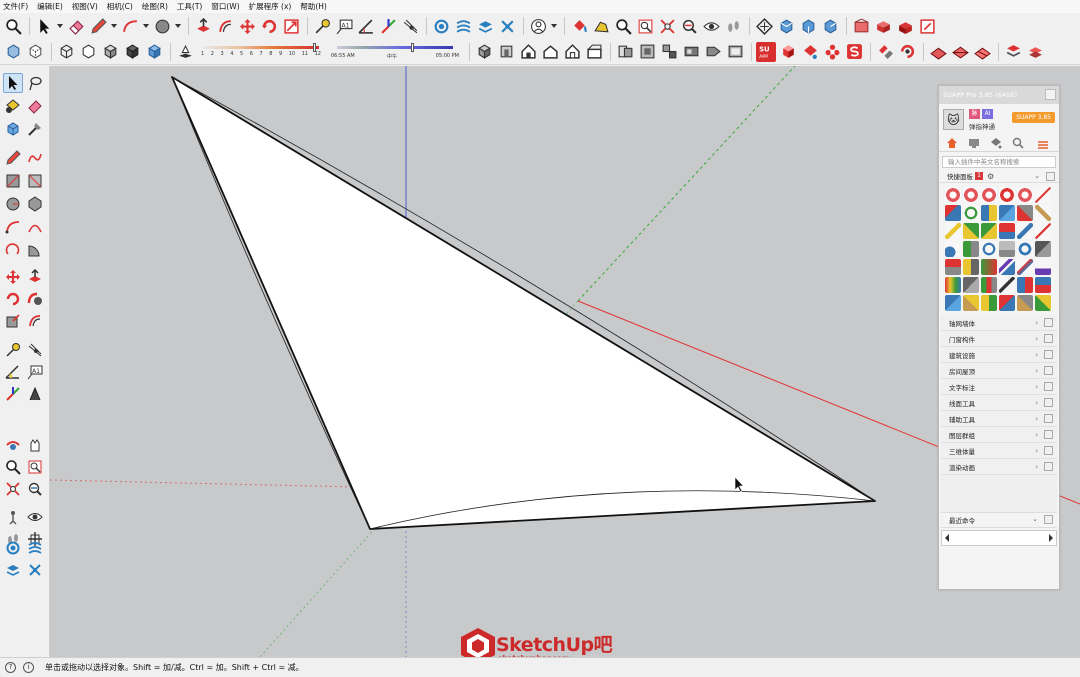 This screenshot has width=1080, height=677. Describe the element at coordinates (441, 26) in the screenshot. I see `orbit-button` at that location.